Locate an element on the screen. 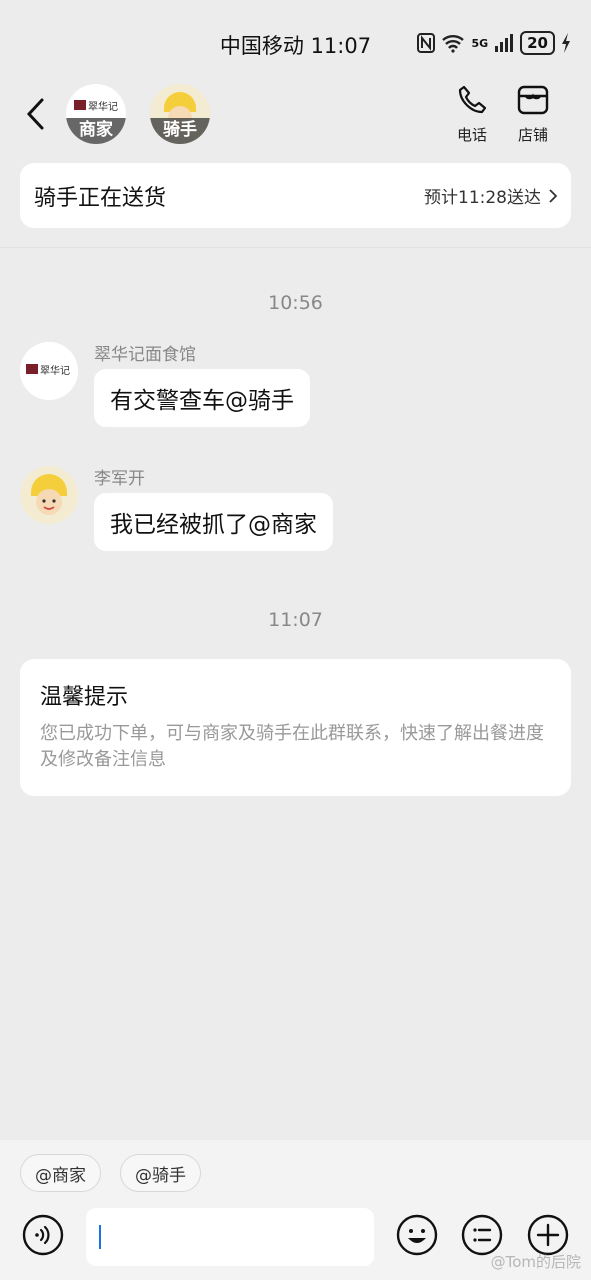 The height and width of the screenshot is (1280, 591). list-icon is located at coordinates (482, 1235).